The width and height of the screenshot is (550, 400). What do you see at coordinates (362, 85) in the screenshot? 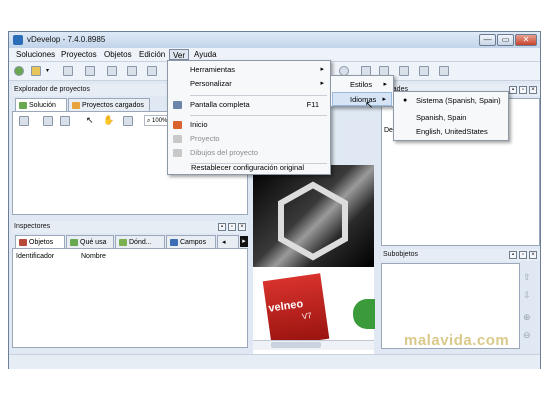
I see `menu-item-estilos: Estilos ▸` at bounding box center [362, 85].